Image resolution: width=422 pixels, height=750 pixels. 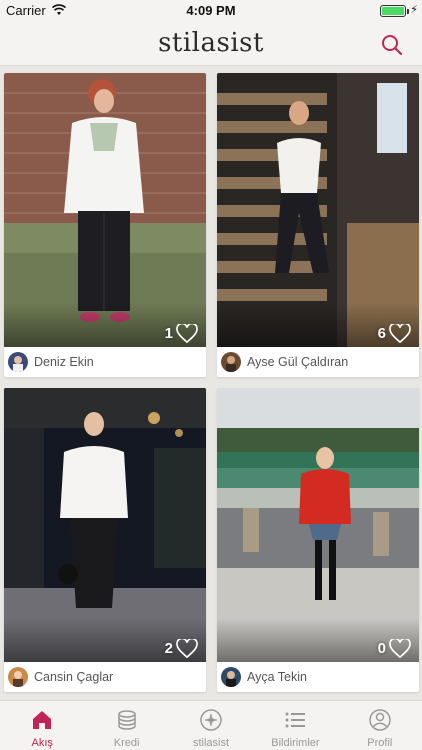 I want to click on like-count: 1, so click(x=168, y=333).